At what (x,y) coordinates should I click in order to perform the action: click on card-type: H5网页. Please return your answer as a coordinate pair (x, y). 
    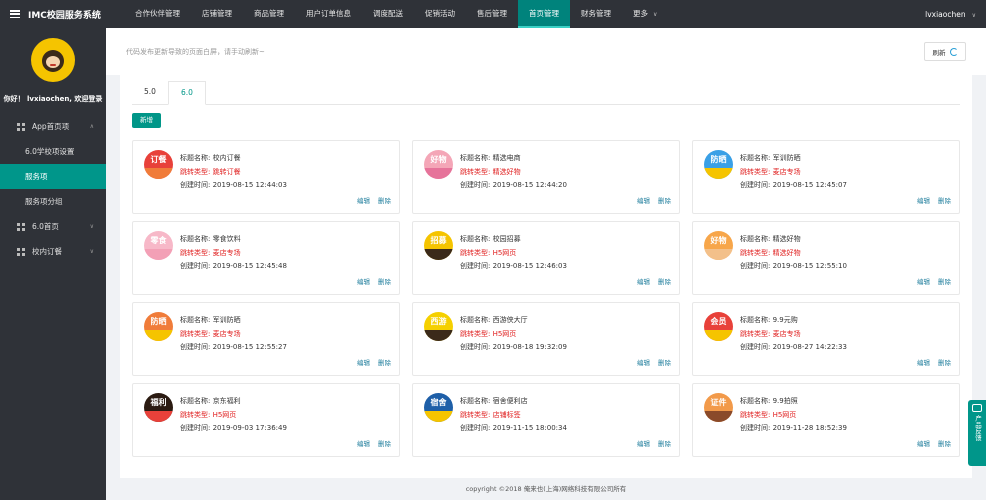
    Looking at the image, I should click on (784, 414).